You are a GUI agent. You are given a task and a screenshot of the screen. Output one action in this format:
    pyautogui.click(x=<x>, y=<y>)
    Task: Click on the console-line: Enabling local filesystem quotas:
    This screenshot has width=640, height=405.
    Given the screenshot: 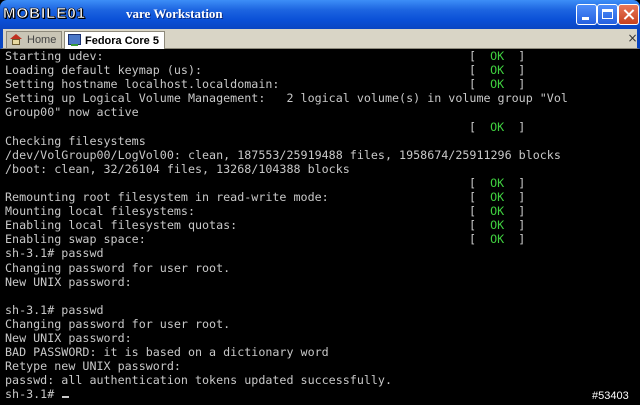 What is the action you would take?
    pyautogui.click(x=121, y=225)
    